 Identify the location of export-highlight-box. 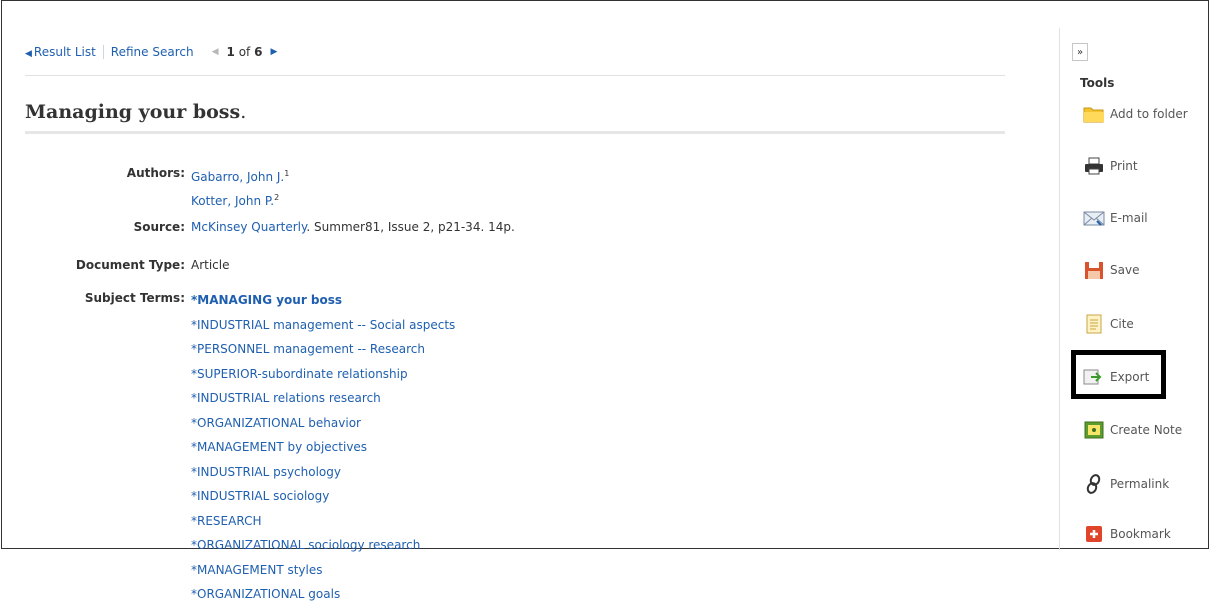
(1118, 374).